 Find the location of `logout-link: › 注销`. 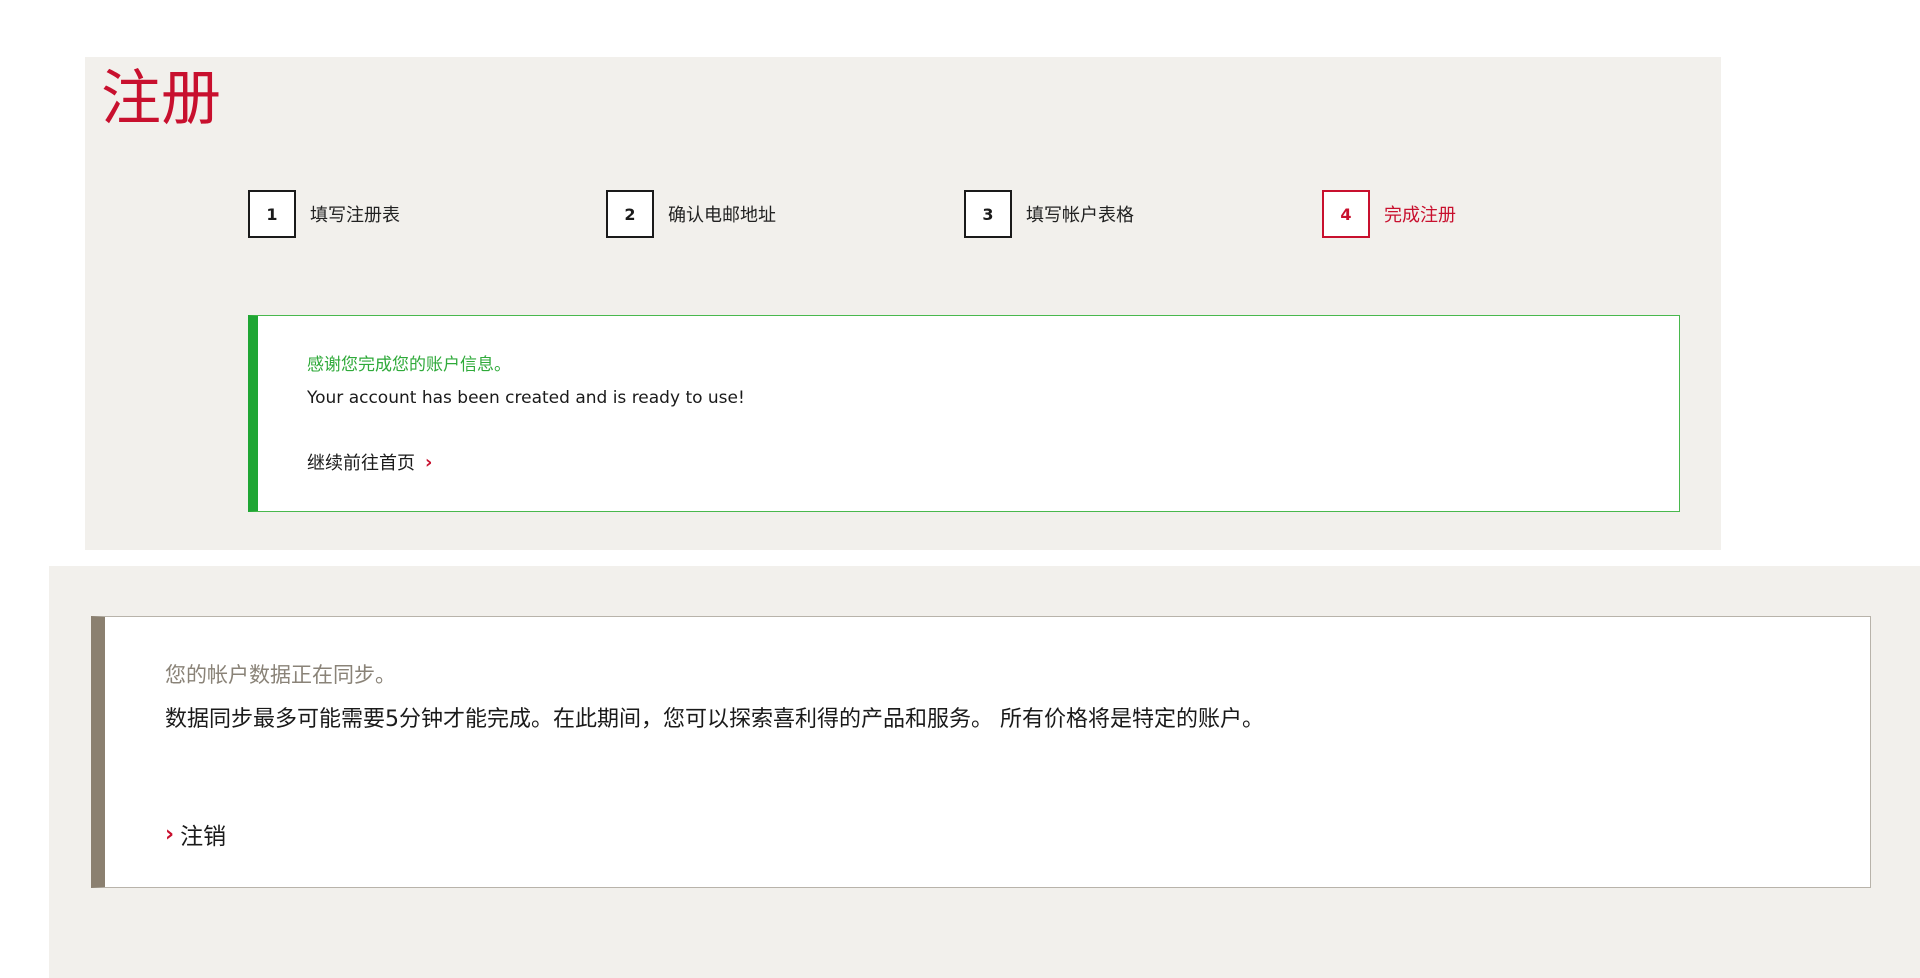

logout-link: › 注销 is located at coordinates (195, 834).